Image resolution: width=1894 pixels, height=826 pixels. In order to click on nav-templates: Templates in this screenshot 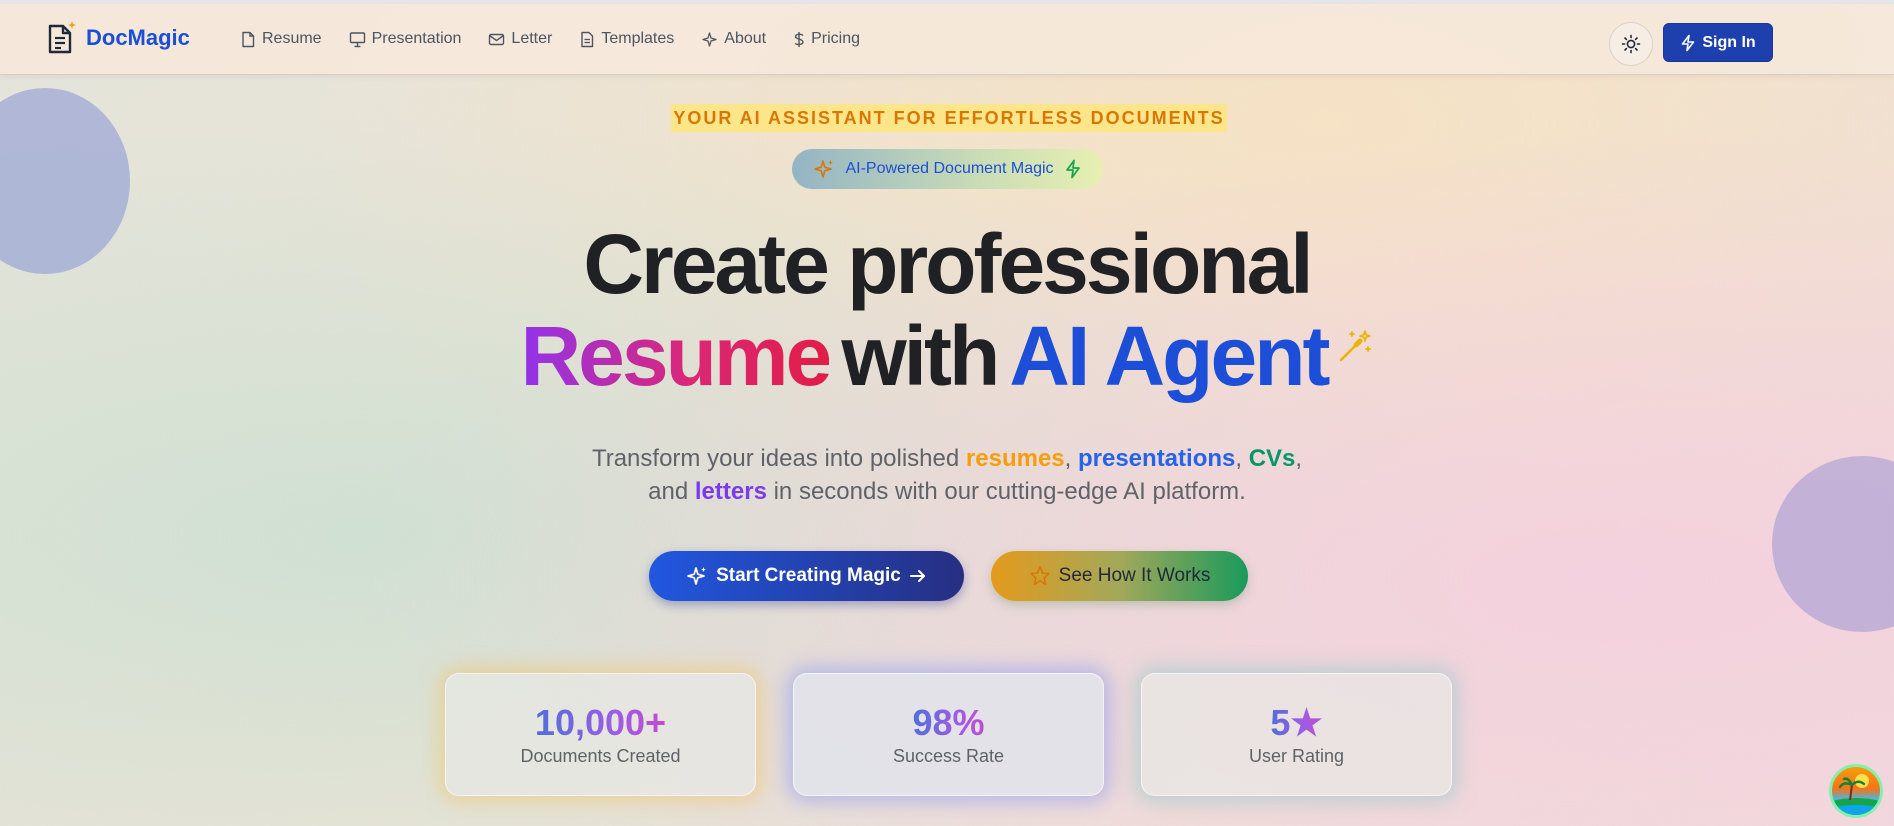, I will do `click(626, 39)`.